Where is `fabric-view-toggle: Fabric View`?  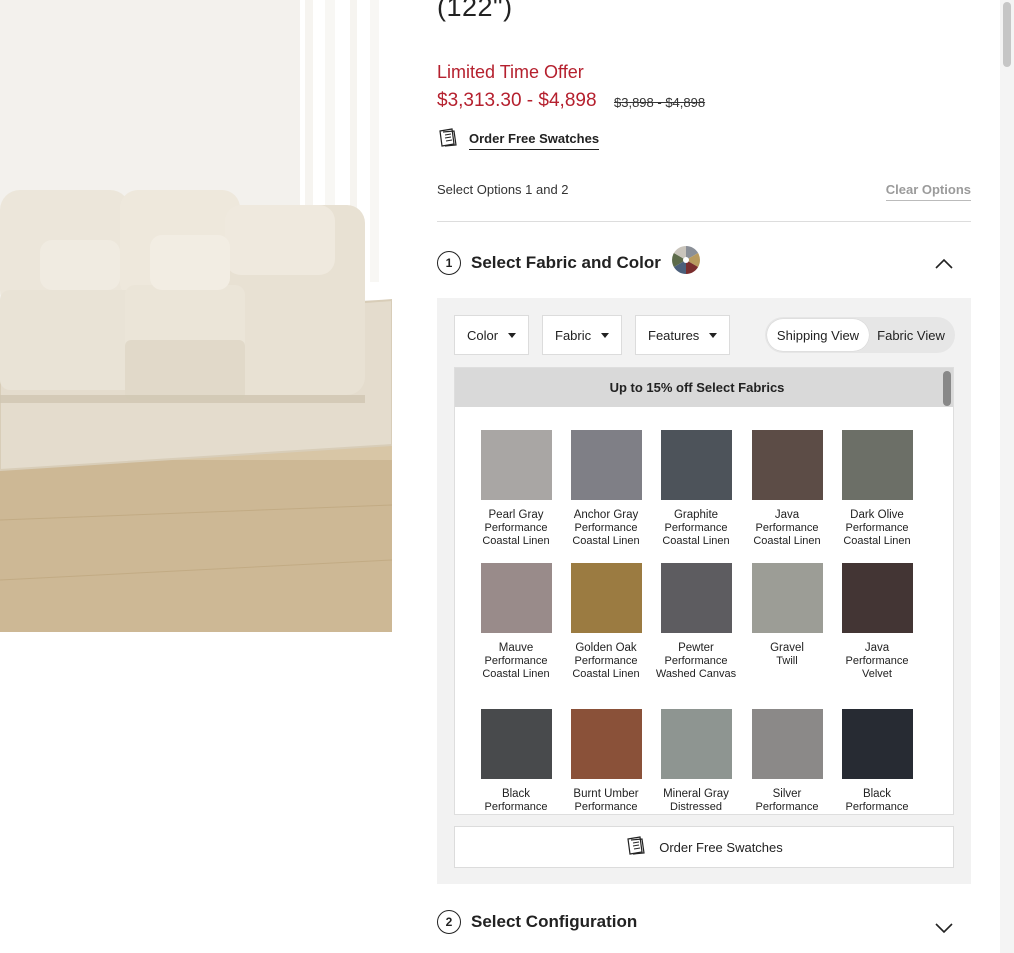 fabric-view-toggle: Fabric View is located at coordinates (911, 335).